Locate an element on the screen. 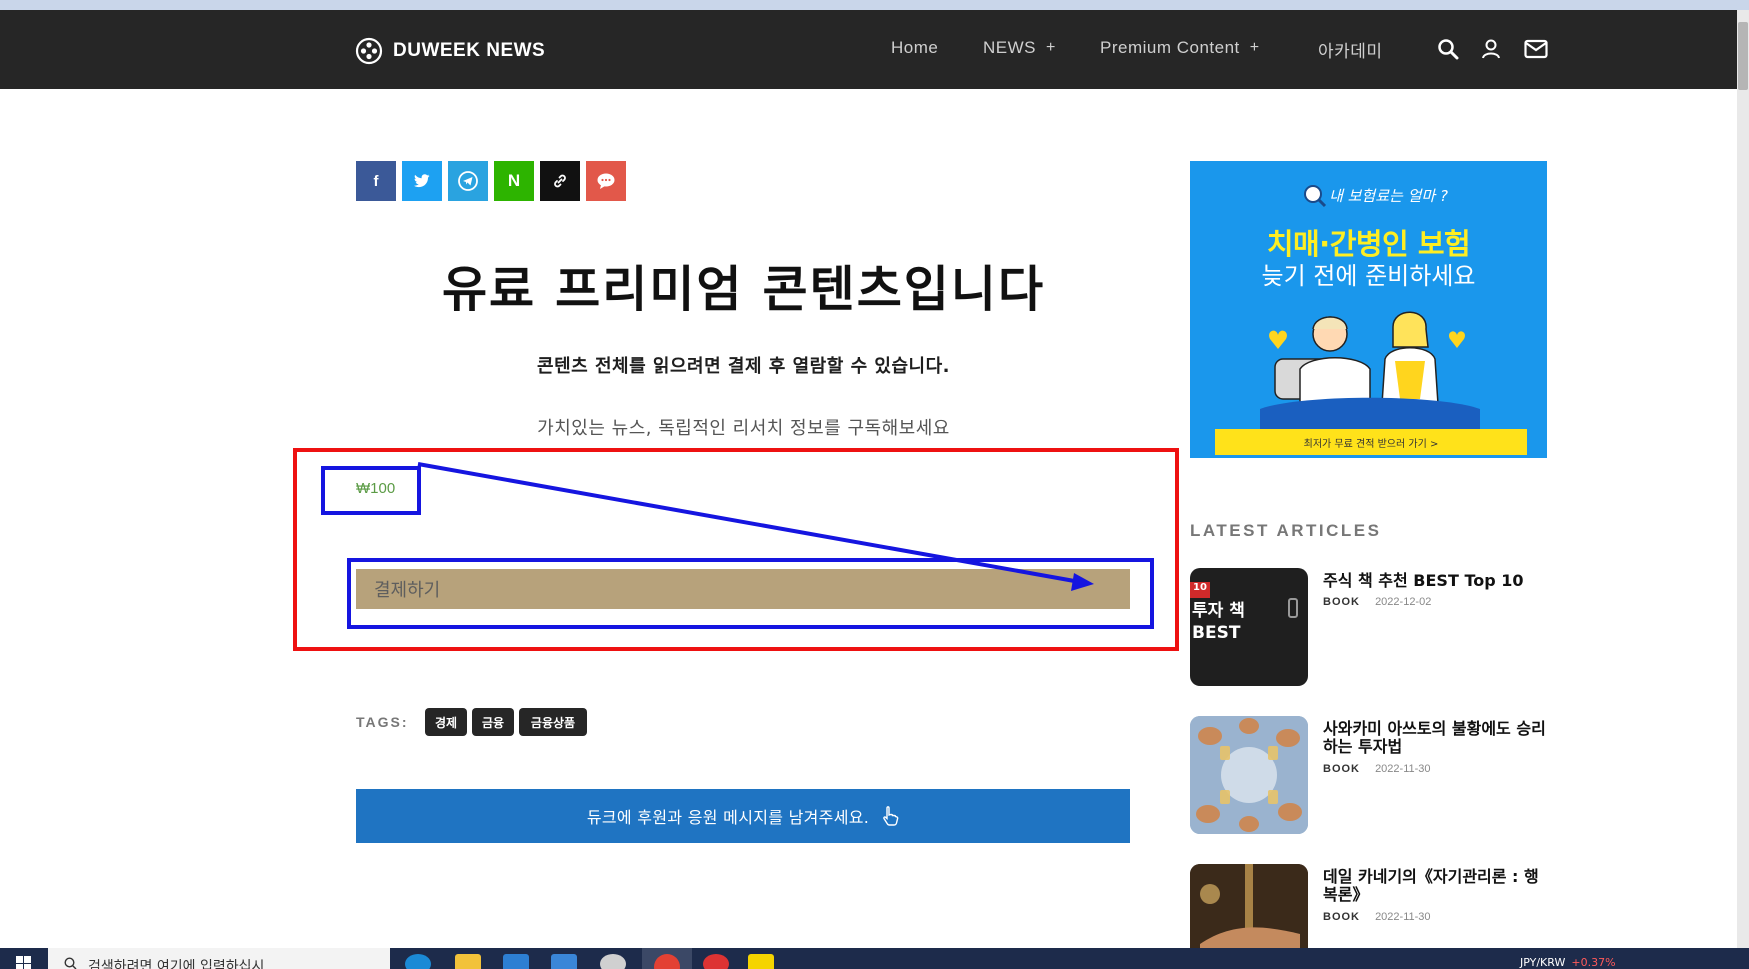 This screenshot has height=969, width=1749. page-scrollbar is located at coordinates (1743, 479).